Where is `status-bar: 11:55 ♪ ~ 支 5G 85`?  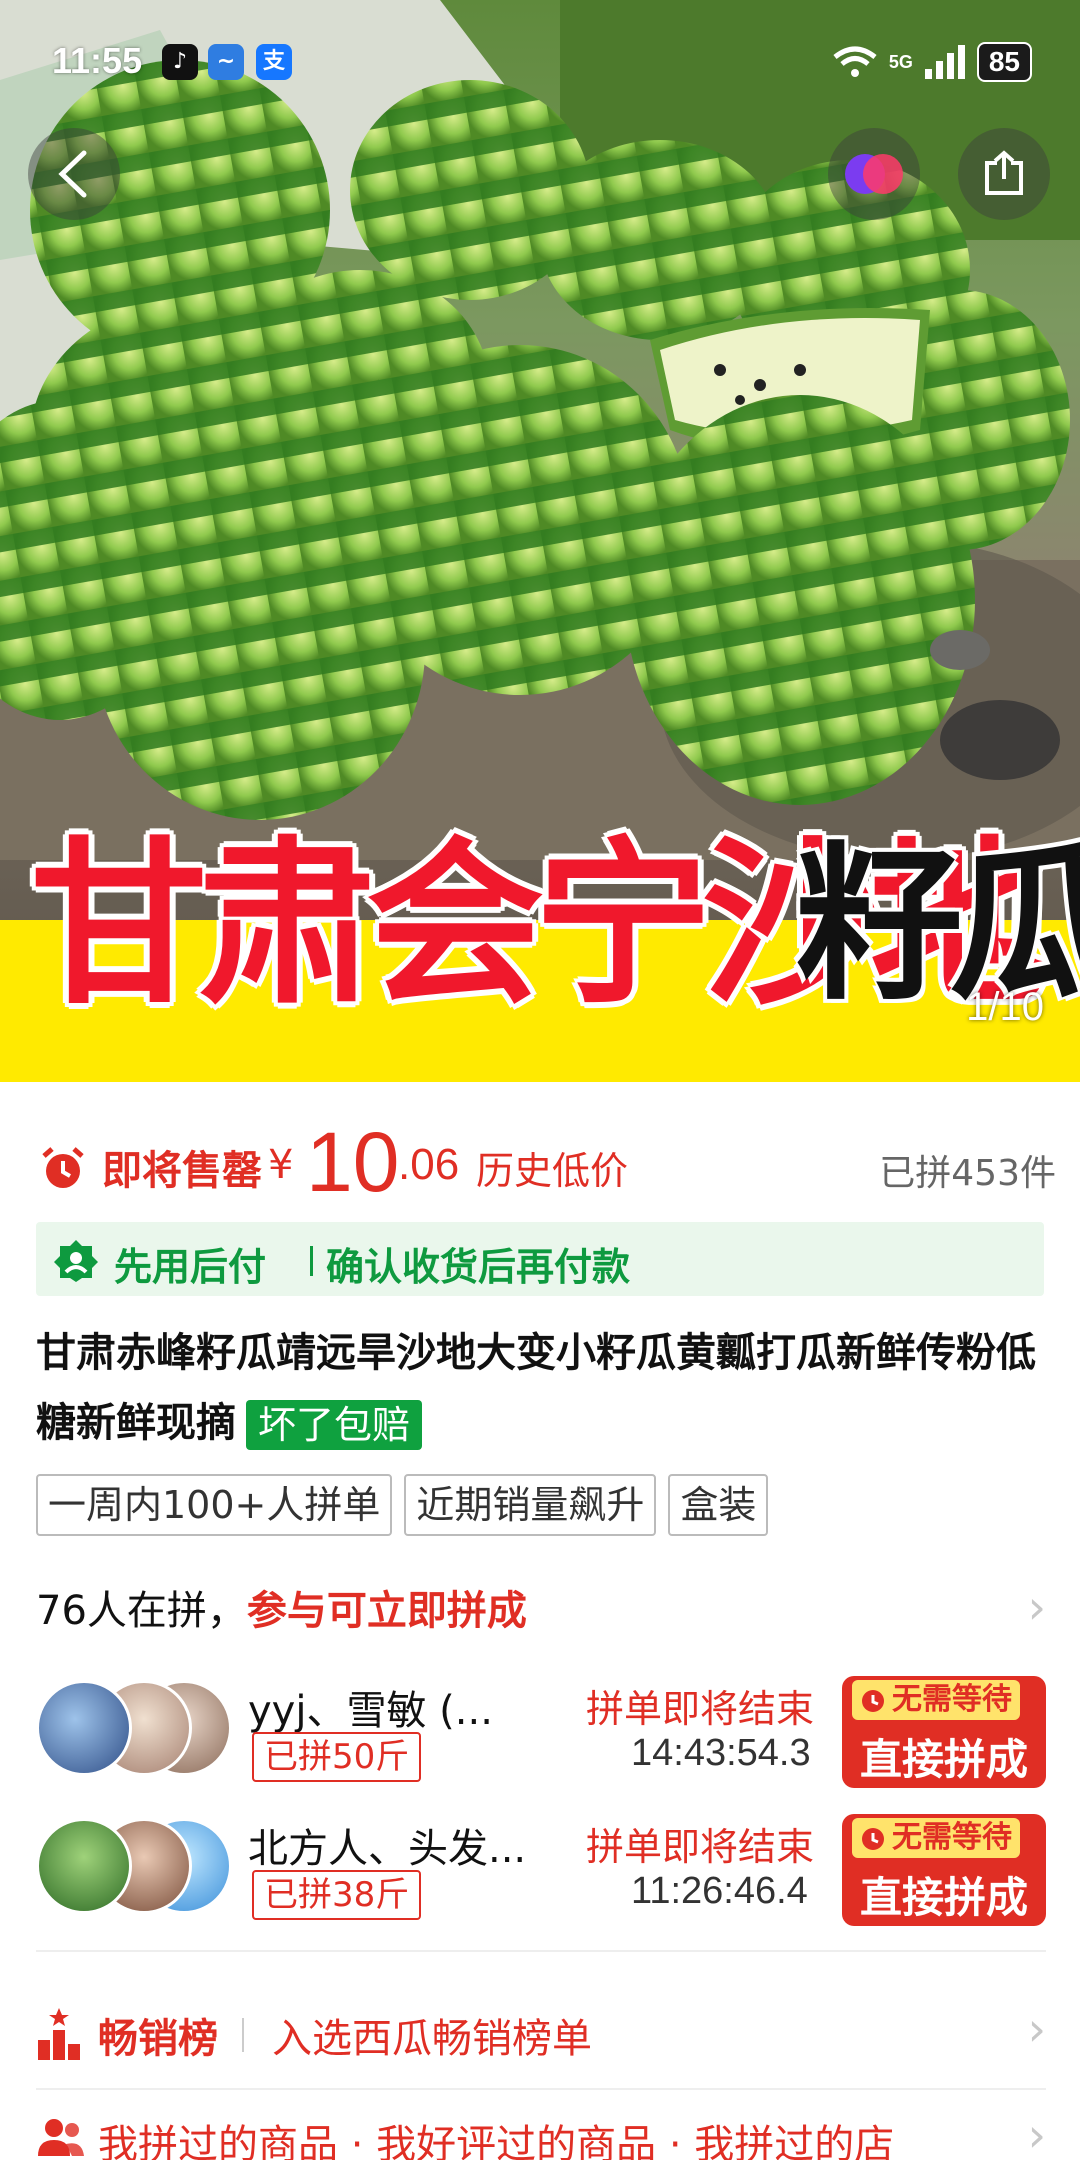
status-bar: 11:55 ♪ ~ 支 5G 85 is located at coordinates (540, 60).